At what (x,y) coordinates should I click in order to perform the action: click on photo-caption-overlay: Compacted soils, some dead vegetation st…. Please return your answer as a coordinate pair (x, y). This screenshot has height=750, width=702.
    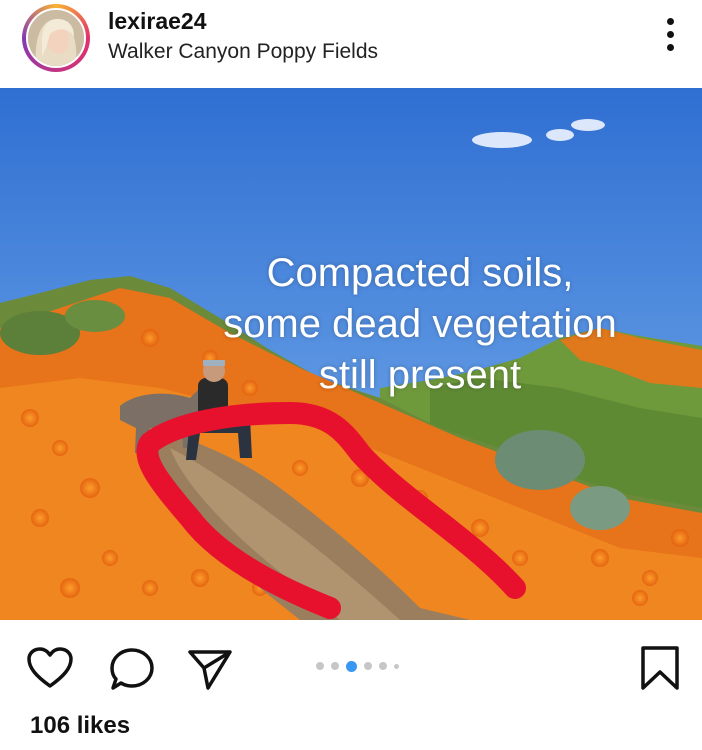
    Looking at the image, I should click on (420, 324).